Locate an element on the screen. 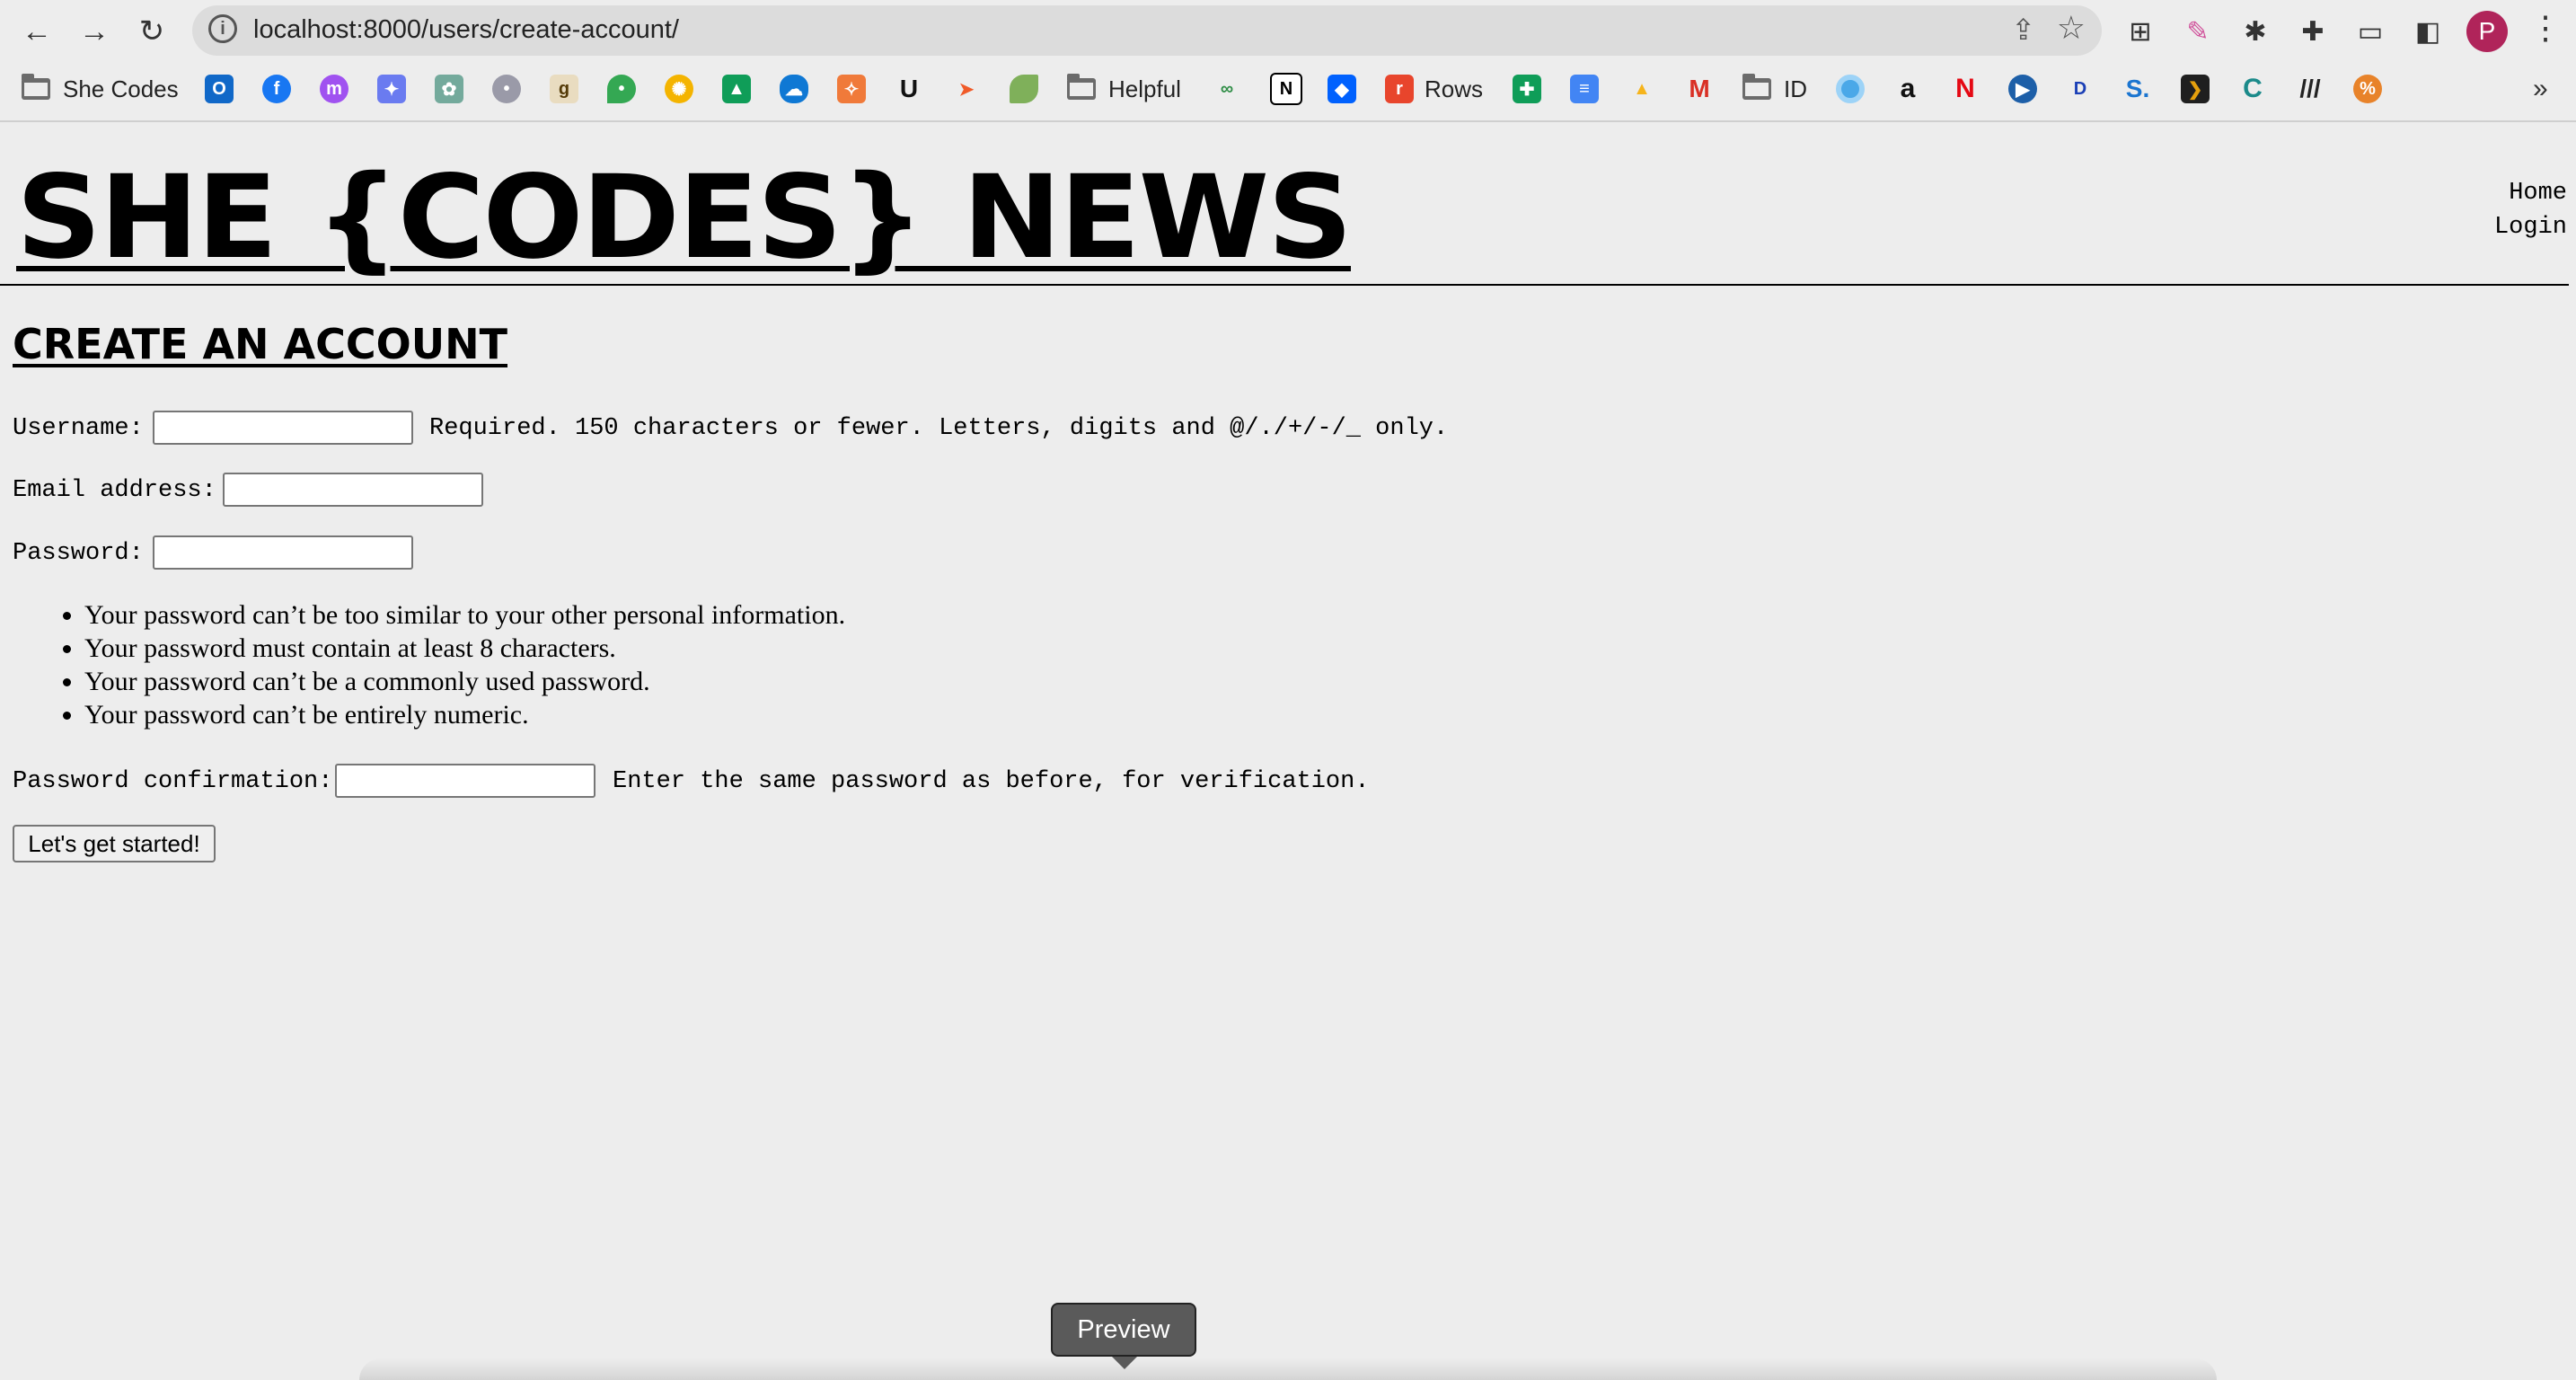 The width and height of the screenshot is (2576, 1380). bookmark-onedrive: ☁ is located at coordinates (794, 89).